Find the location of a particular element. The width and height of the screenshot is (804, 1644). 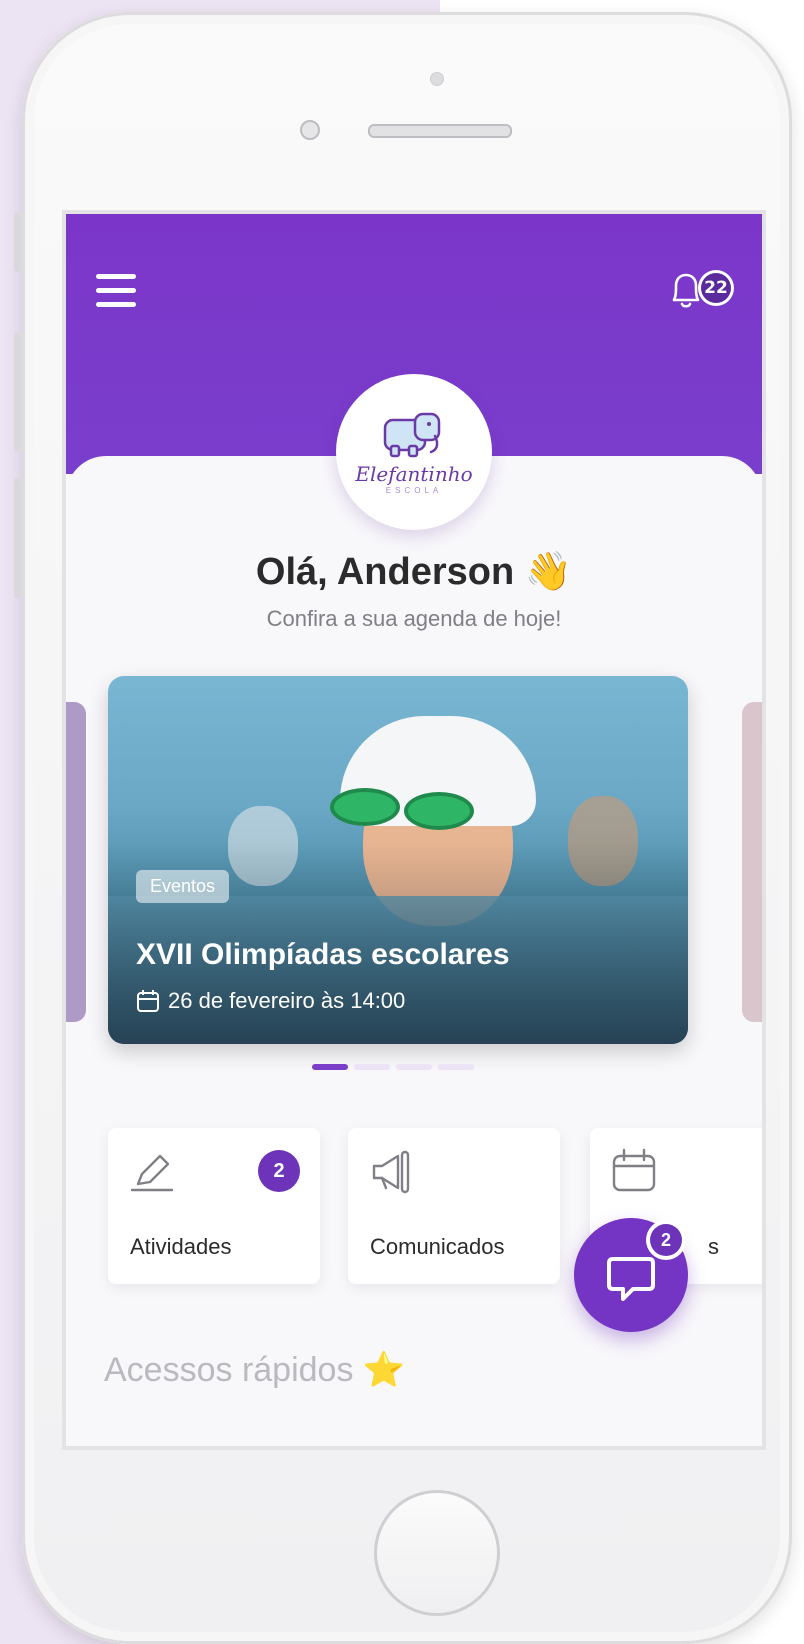

brand-name: Elefantinho is located at coordinates (414, 473).